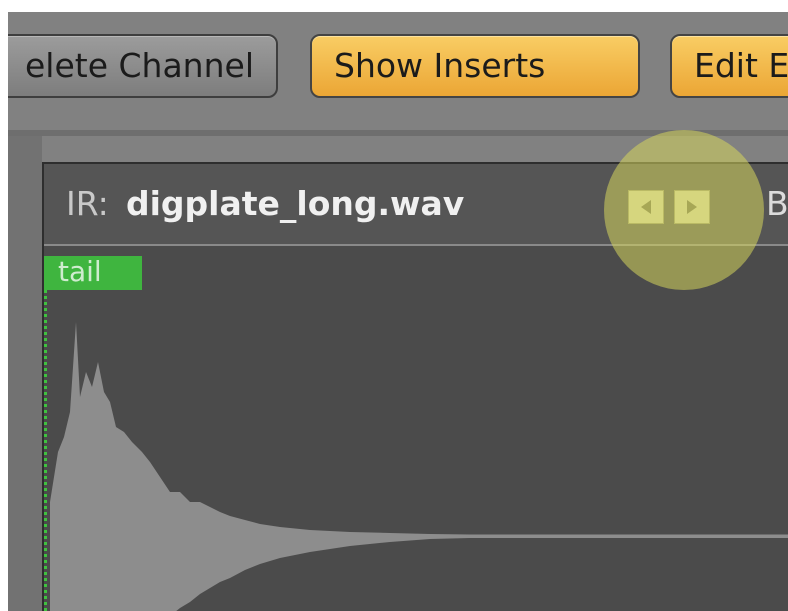  Describe the element at coordinates (25, 373) in the screenshot. I see `left-edge-strip` at that location.